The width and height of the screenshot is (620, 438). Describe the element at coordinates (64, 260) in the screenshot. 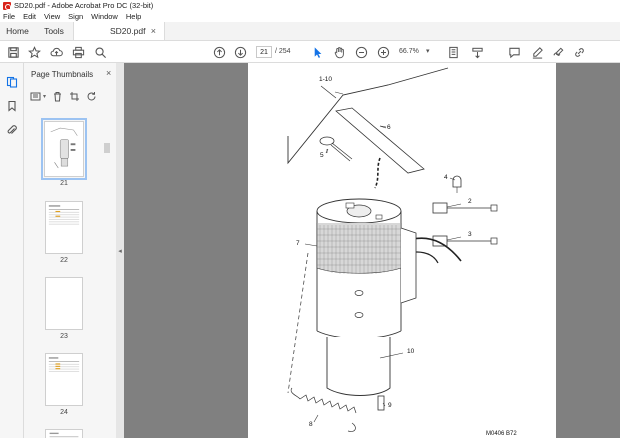

I see `thumbnail-label-22: 22` at that location.